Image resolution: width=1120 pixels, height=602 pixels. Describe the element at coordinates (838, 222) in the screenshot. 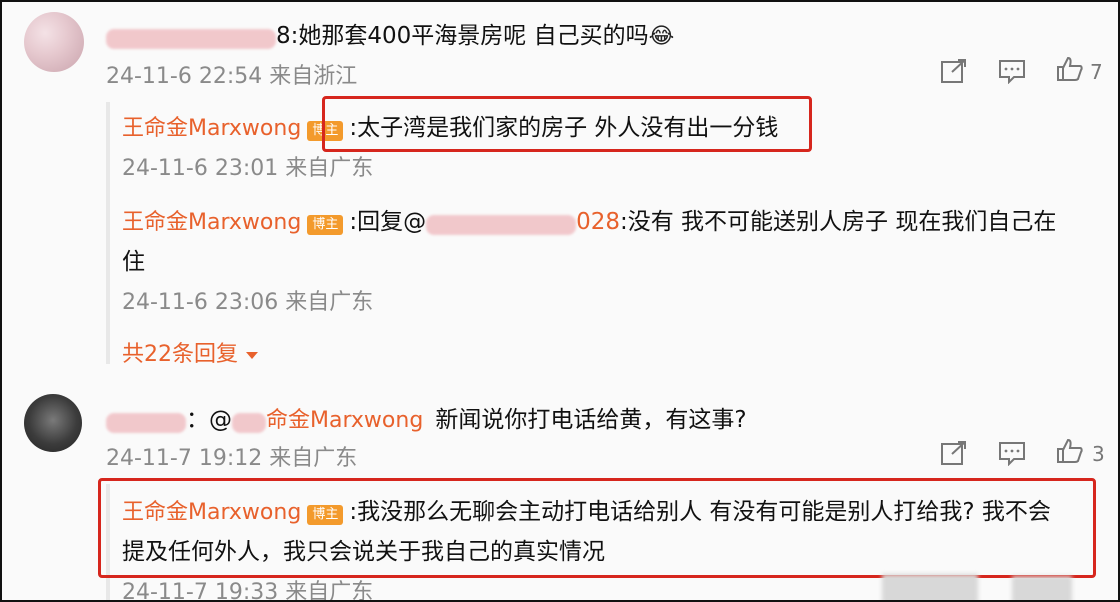

I see `reply-2-text-1: :没有 我不可能送别人房子 现在我们自己在` at that location.